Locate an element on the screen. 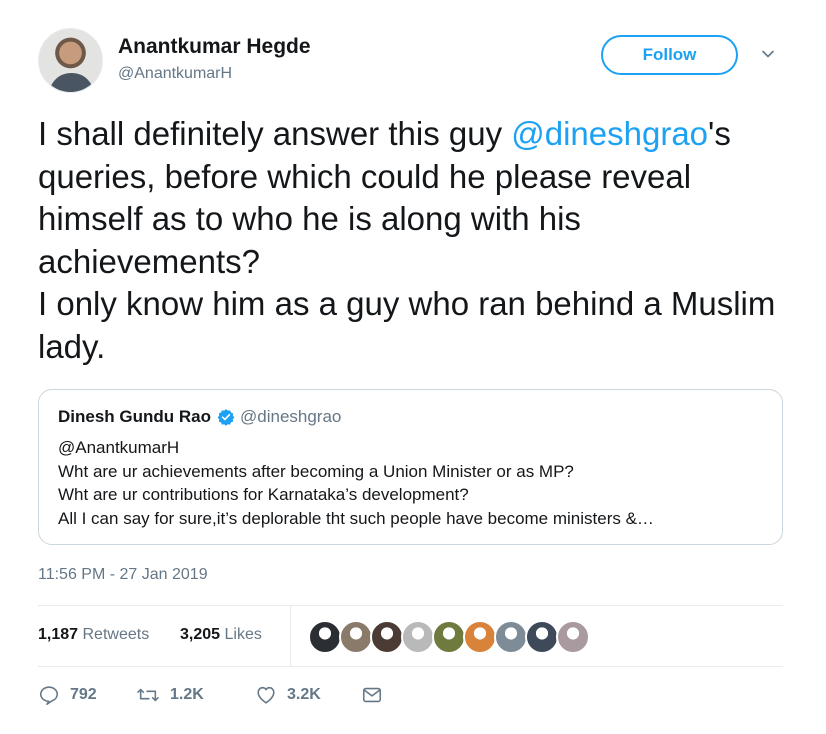 Image resolution: width=826 pixels, height=734 pixels. author-handle: @AnantkumarH is located at coordinates (175, 74).